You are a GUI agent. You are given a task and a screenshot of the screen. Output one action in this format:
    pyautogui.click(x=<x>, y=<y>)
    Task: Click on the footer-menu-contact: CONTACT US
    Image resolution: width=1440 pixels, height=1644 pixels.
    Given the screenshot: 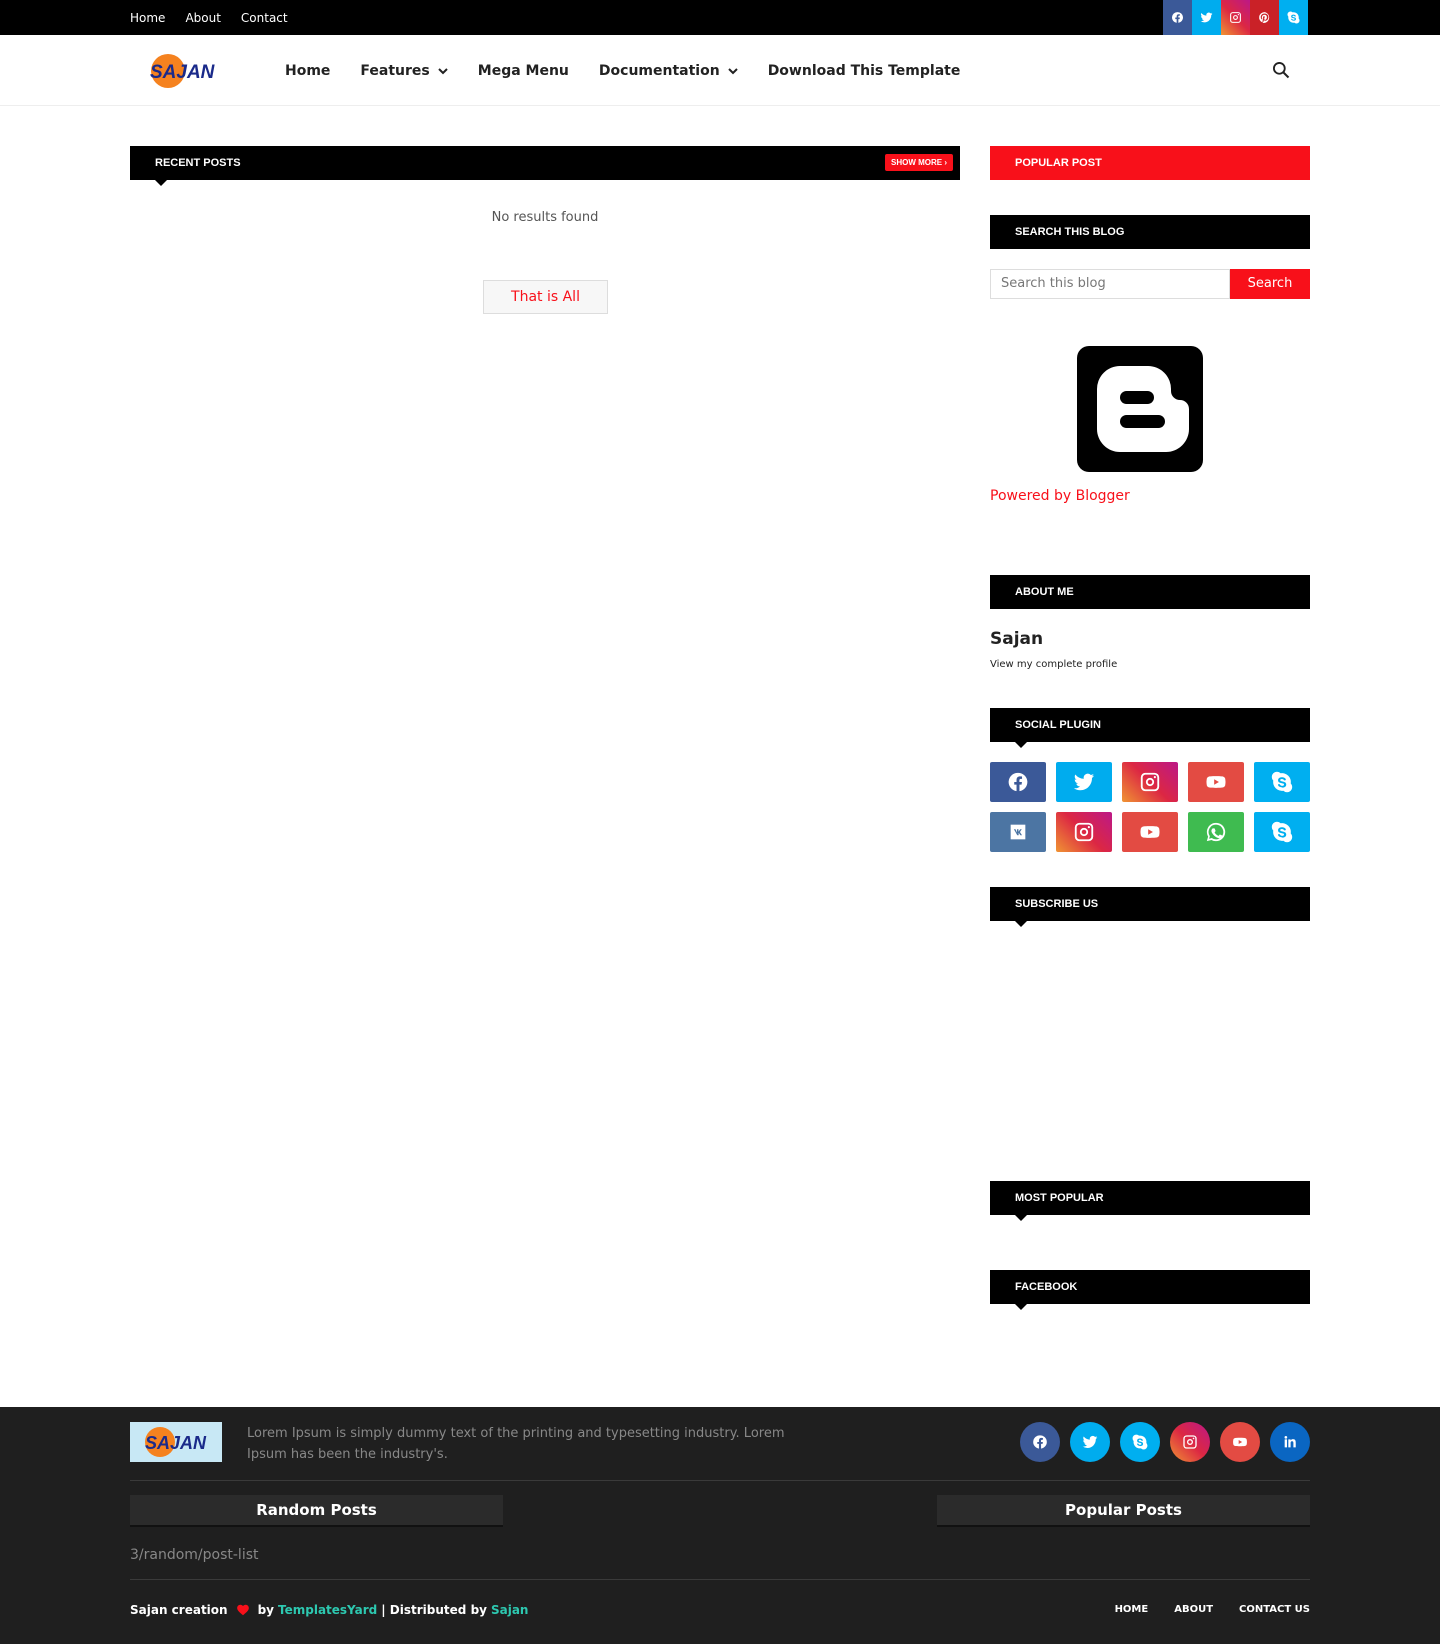 What is the action you would take?
    pyautogui.click(x=1274, y=1609)
    